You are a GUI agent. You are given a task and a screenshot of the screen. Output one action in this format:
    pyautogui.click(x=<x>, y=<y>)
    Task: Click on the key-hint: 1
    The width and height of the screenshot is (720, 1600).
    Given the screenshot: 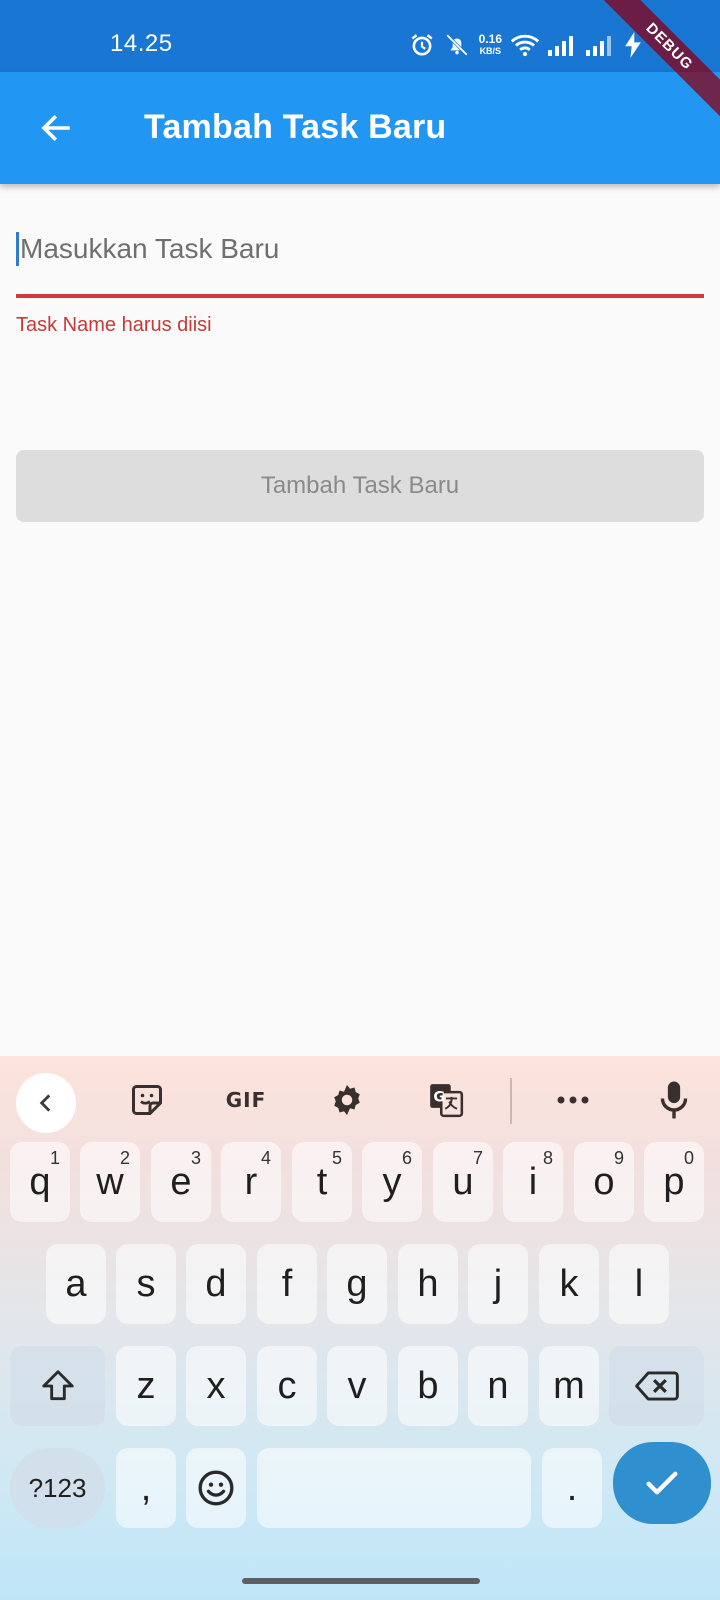 What is the action you would take?
    pyautogui.click(x=54, y=1158)
    